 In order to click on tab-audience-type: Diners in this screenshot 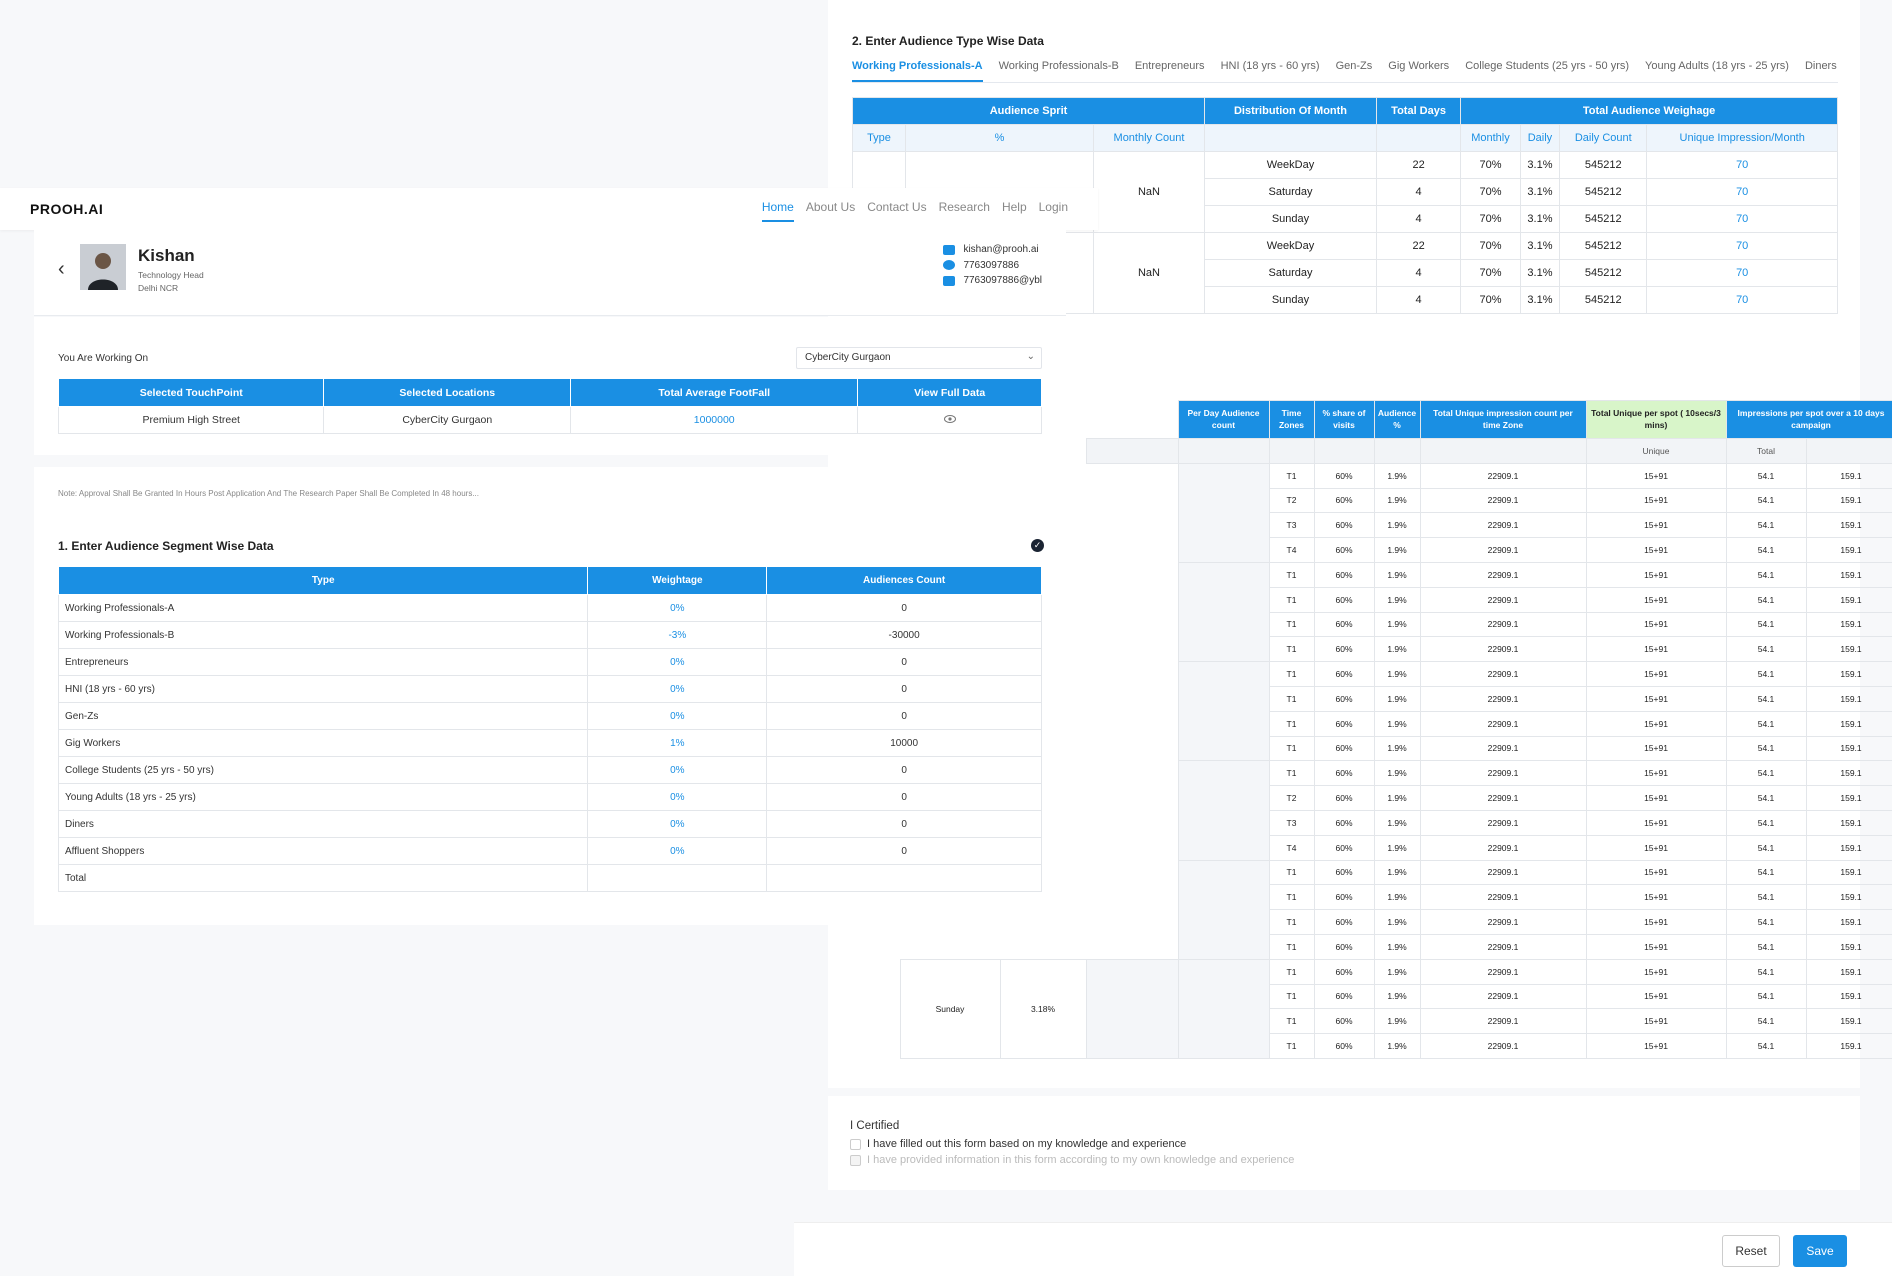, I will do `click(1821, 71)`.